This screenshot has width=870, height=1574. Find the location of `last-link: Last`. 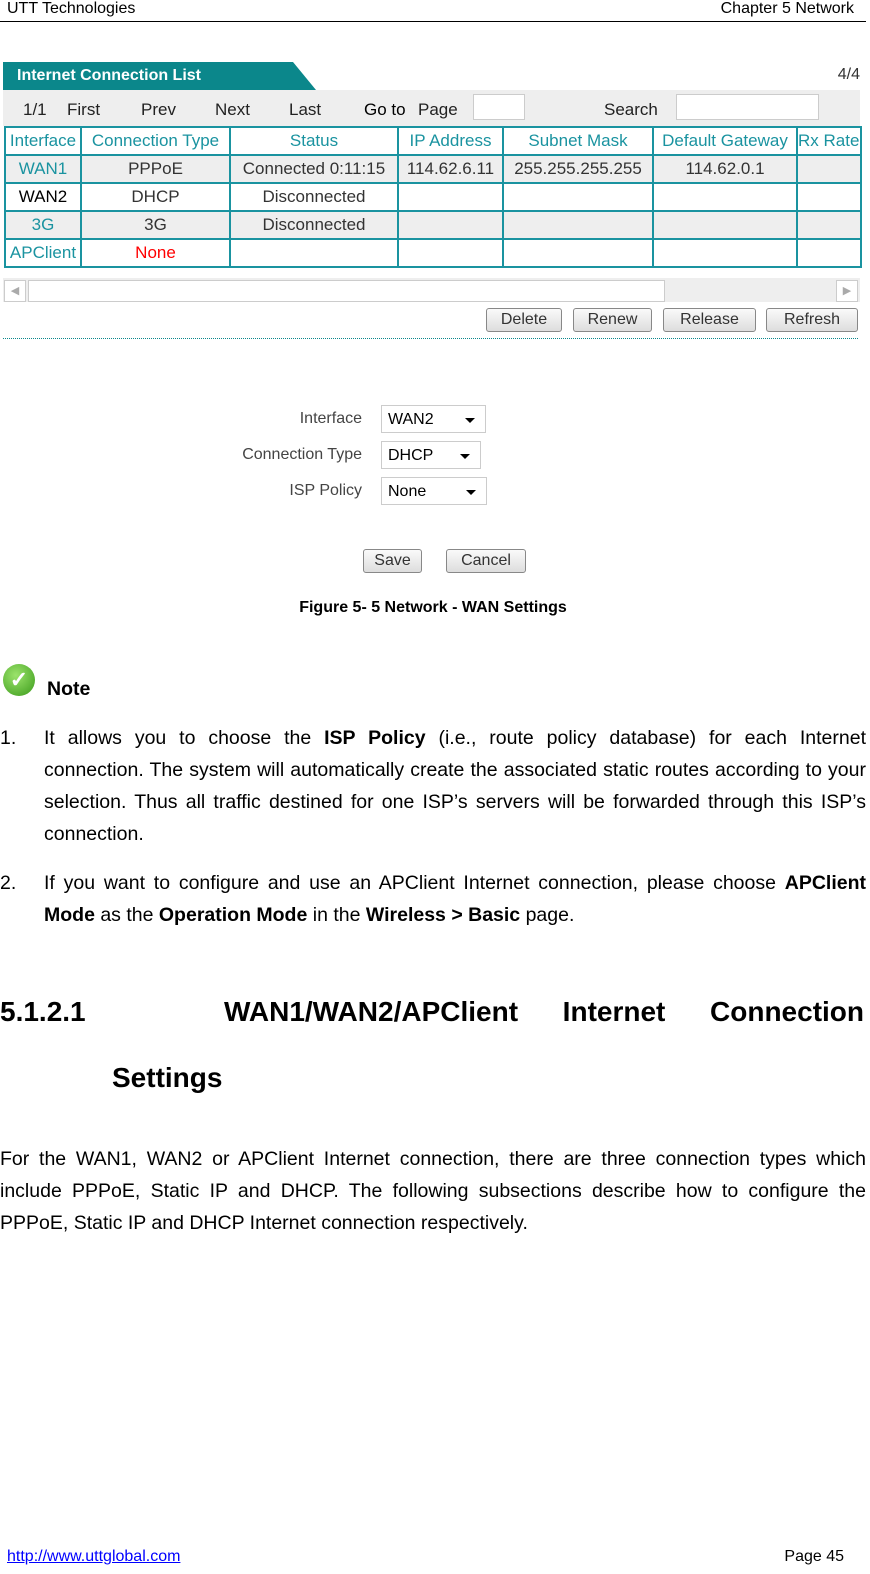

last-link: Last is located at coordinates (305, 110).